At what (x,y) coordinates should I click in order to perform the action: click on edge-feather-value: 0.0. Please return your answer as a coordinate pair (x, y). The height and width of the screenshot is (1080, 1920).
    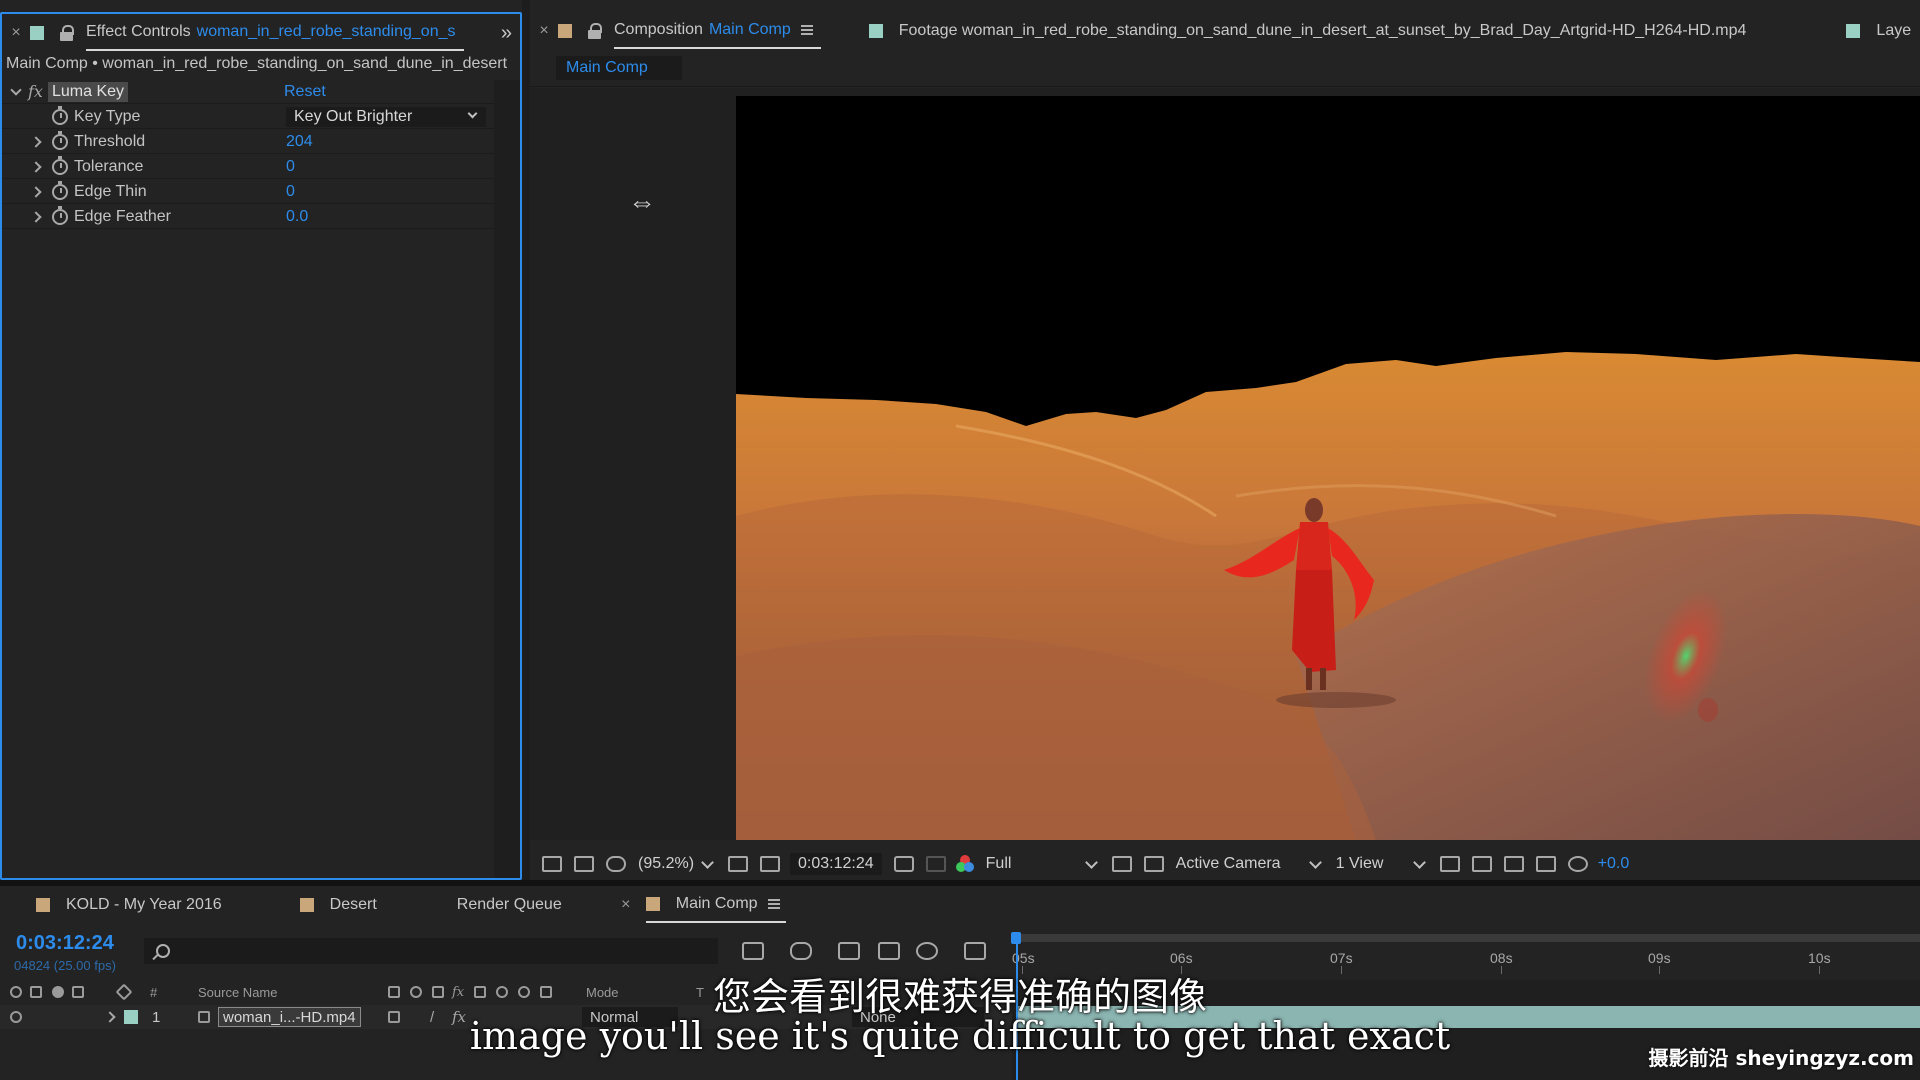
    Looking at the image, I should click on (297, 217).